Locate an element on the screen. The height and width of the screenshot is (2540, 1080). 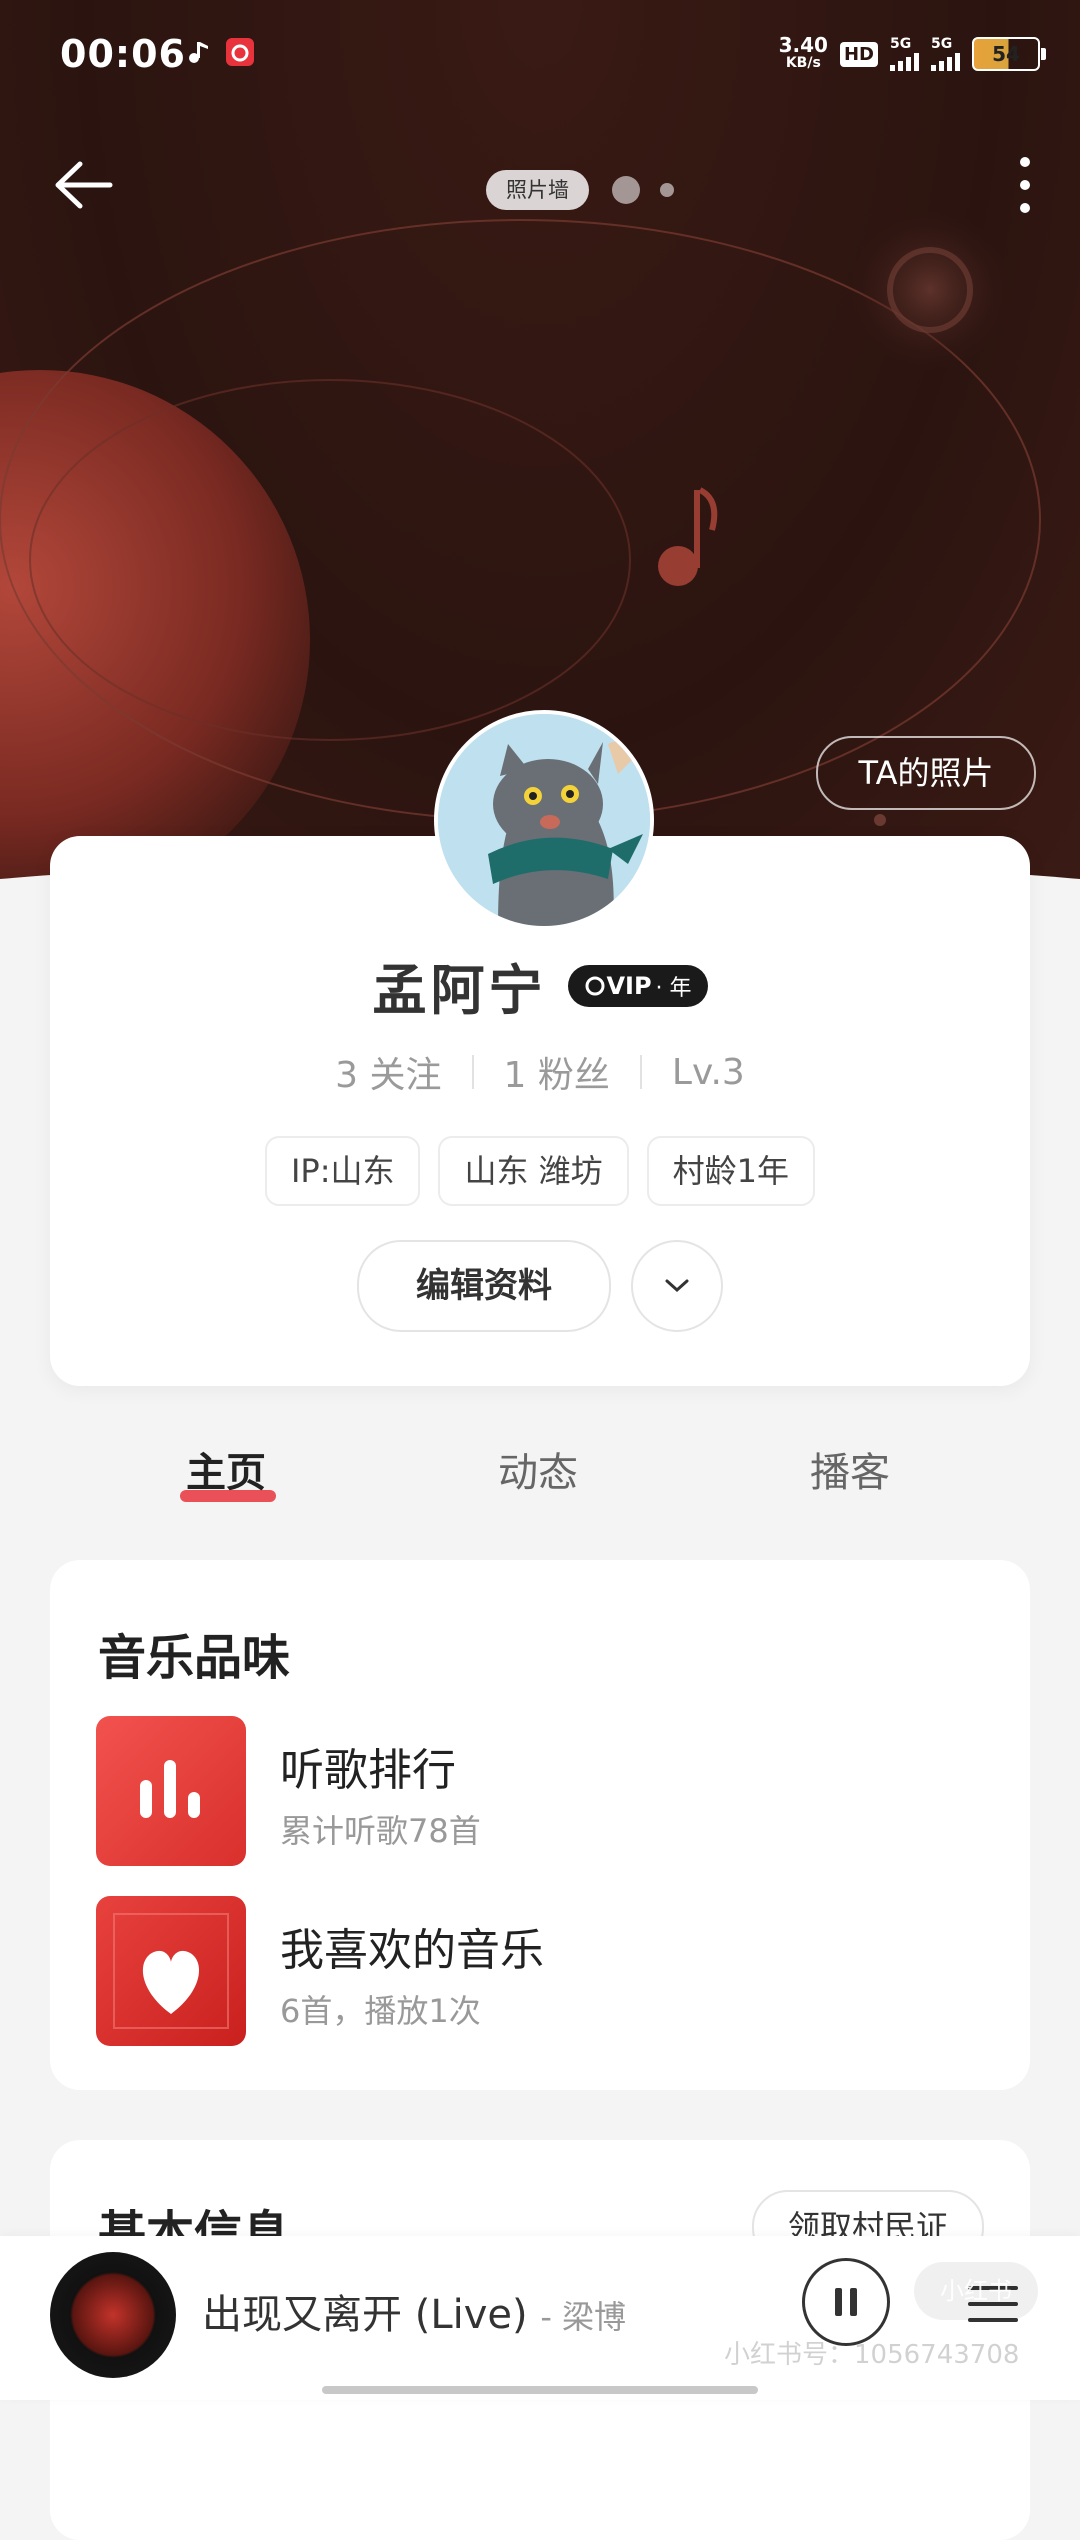
bar-chart-icon is located at coordinates (171, 1791).